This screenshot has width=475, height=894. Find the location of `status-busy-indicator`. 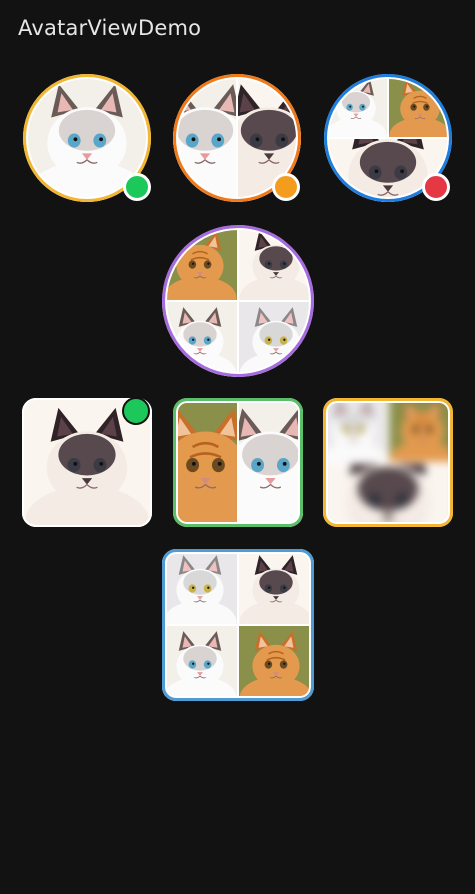

status-busy-indicator is located at coordinates (436, 187).